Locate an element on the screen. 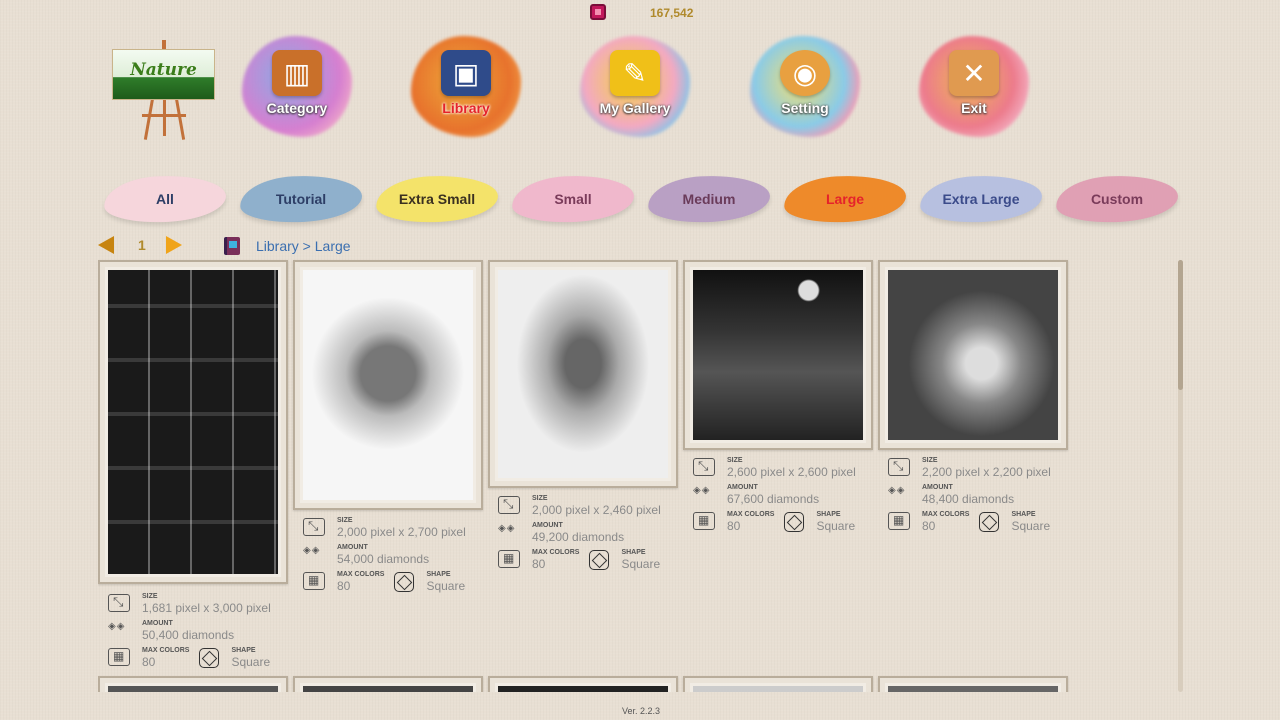  tab-small: Small is located at coordinates (573, 199).